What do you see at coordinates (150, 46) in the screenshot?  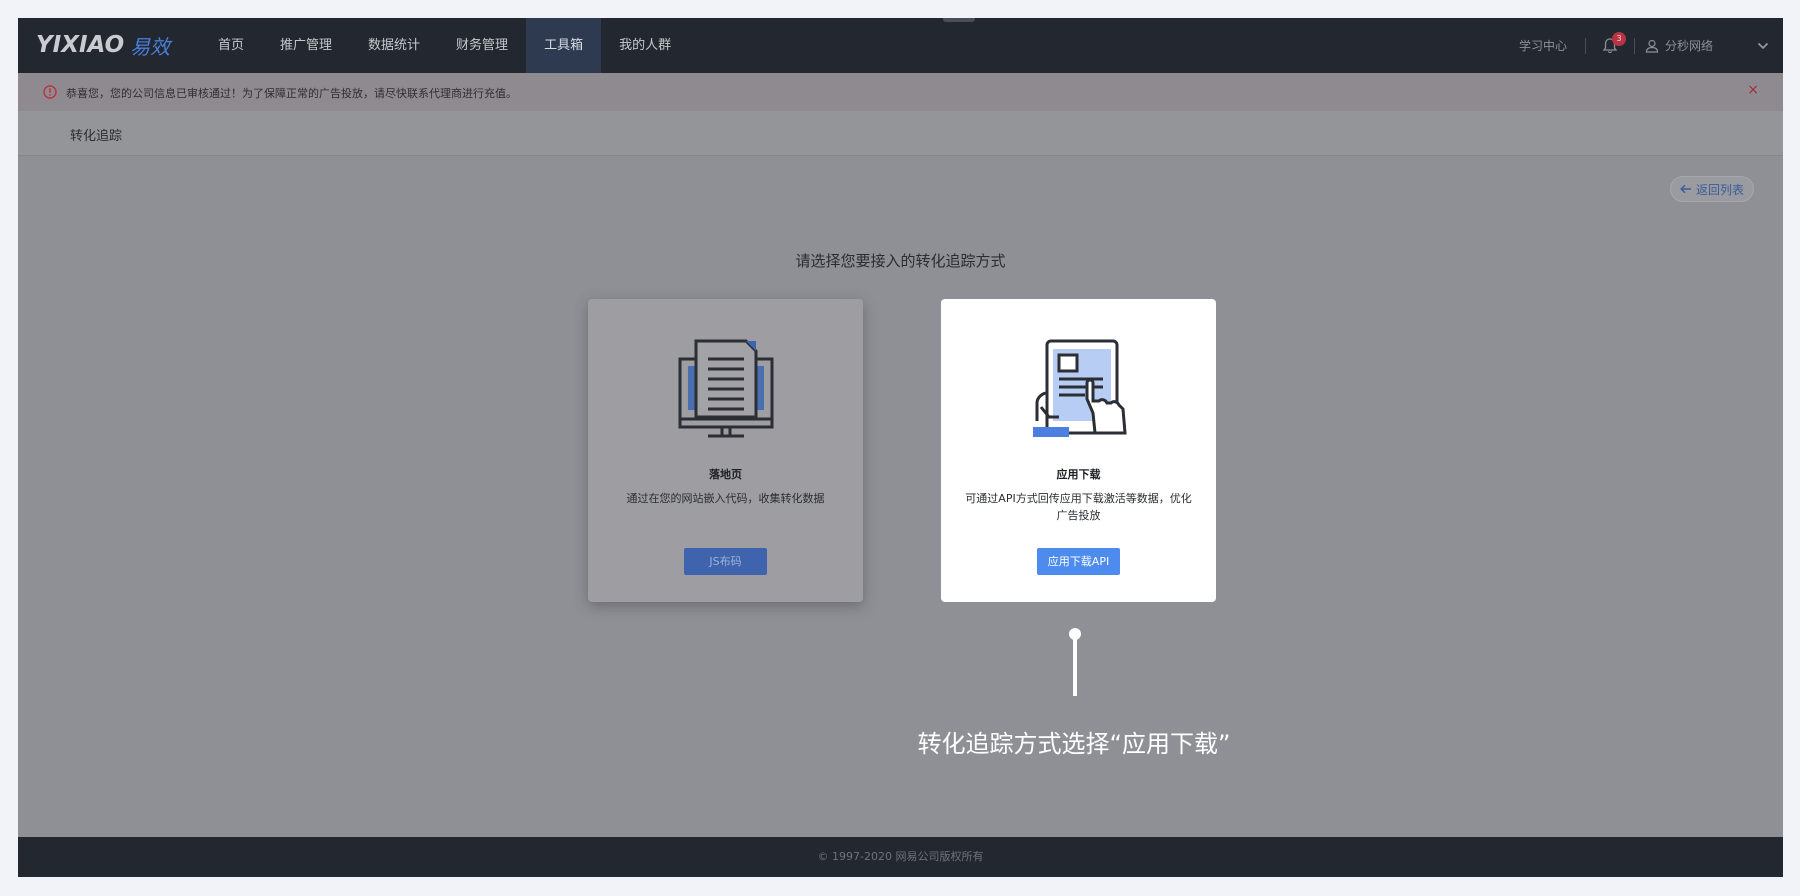 I see `logo-cn-text: 易效` at bounding box center [150, 46].